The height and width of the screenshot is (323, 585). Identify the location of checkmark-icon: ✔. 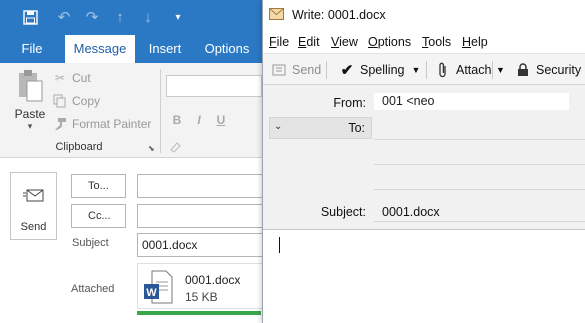
(347, 70).